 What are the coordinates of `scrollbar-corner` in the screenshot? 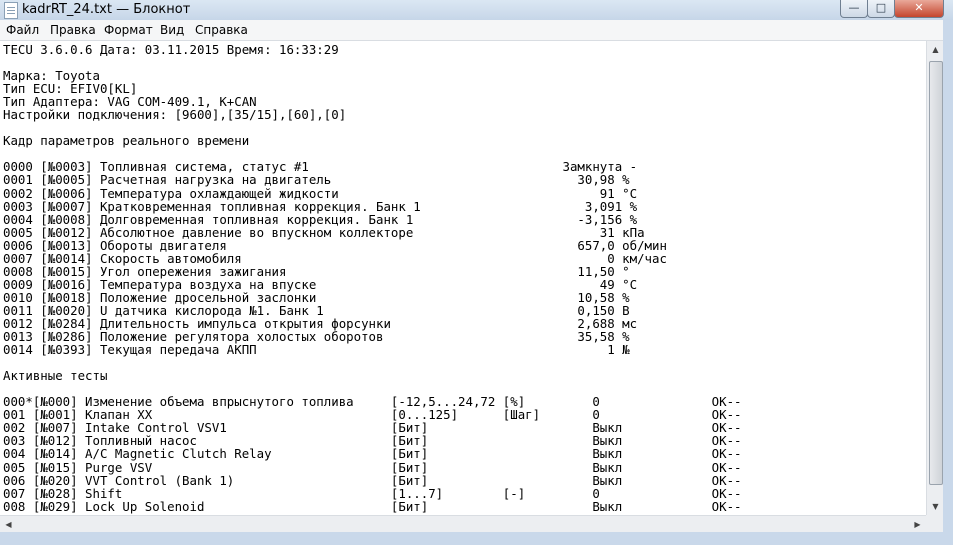 It's located at (934, 523).